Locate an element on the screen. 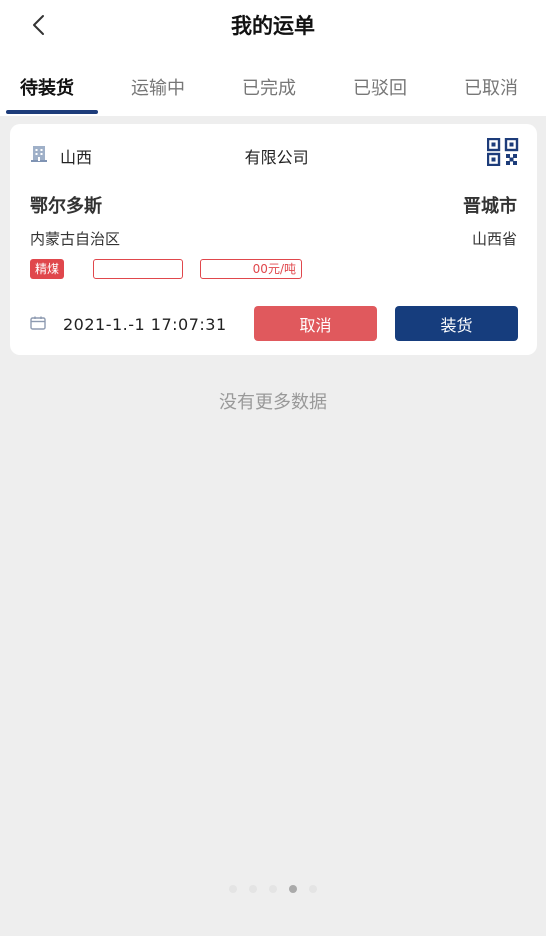 Image resolution: width=546 pixels, height=936 pixels. qr-code-icon is located at coordinates (503, 152).